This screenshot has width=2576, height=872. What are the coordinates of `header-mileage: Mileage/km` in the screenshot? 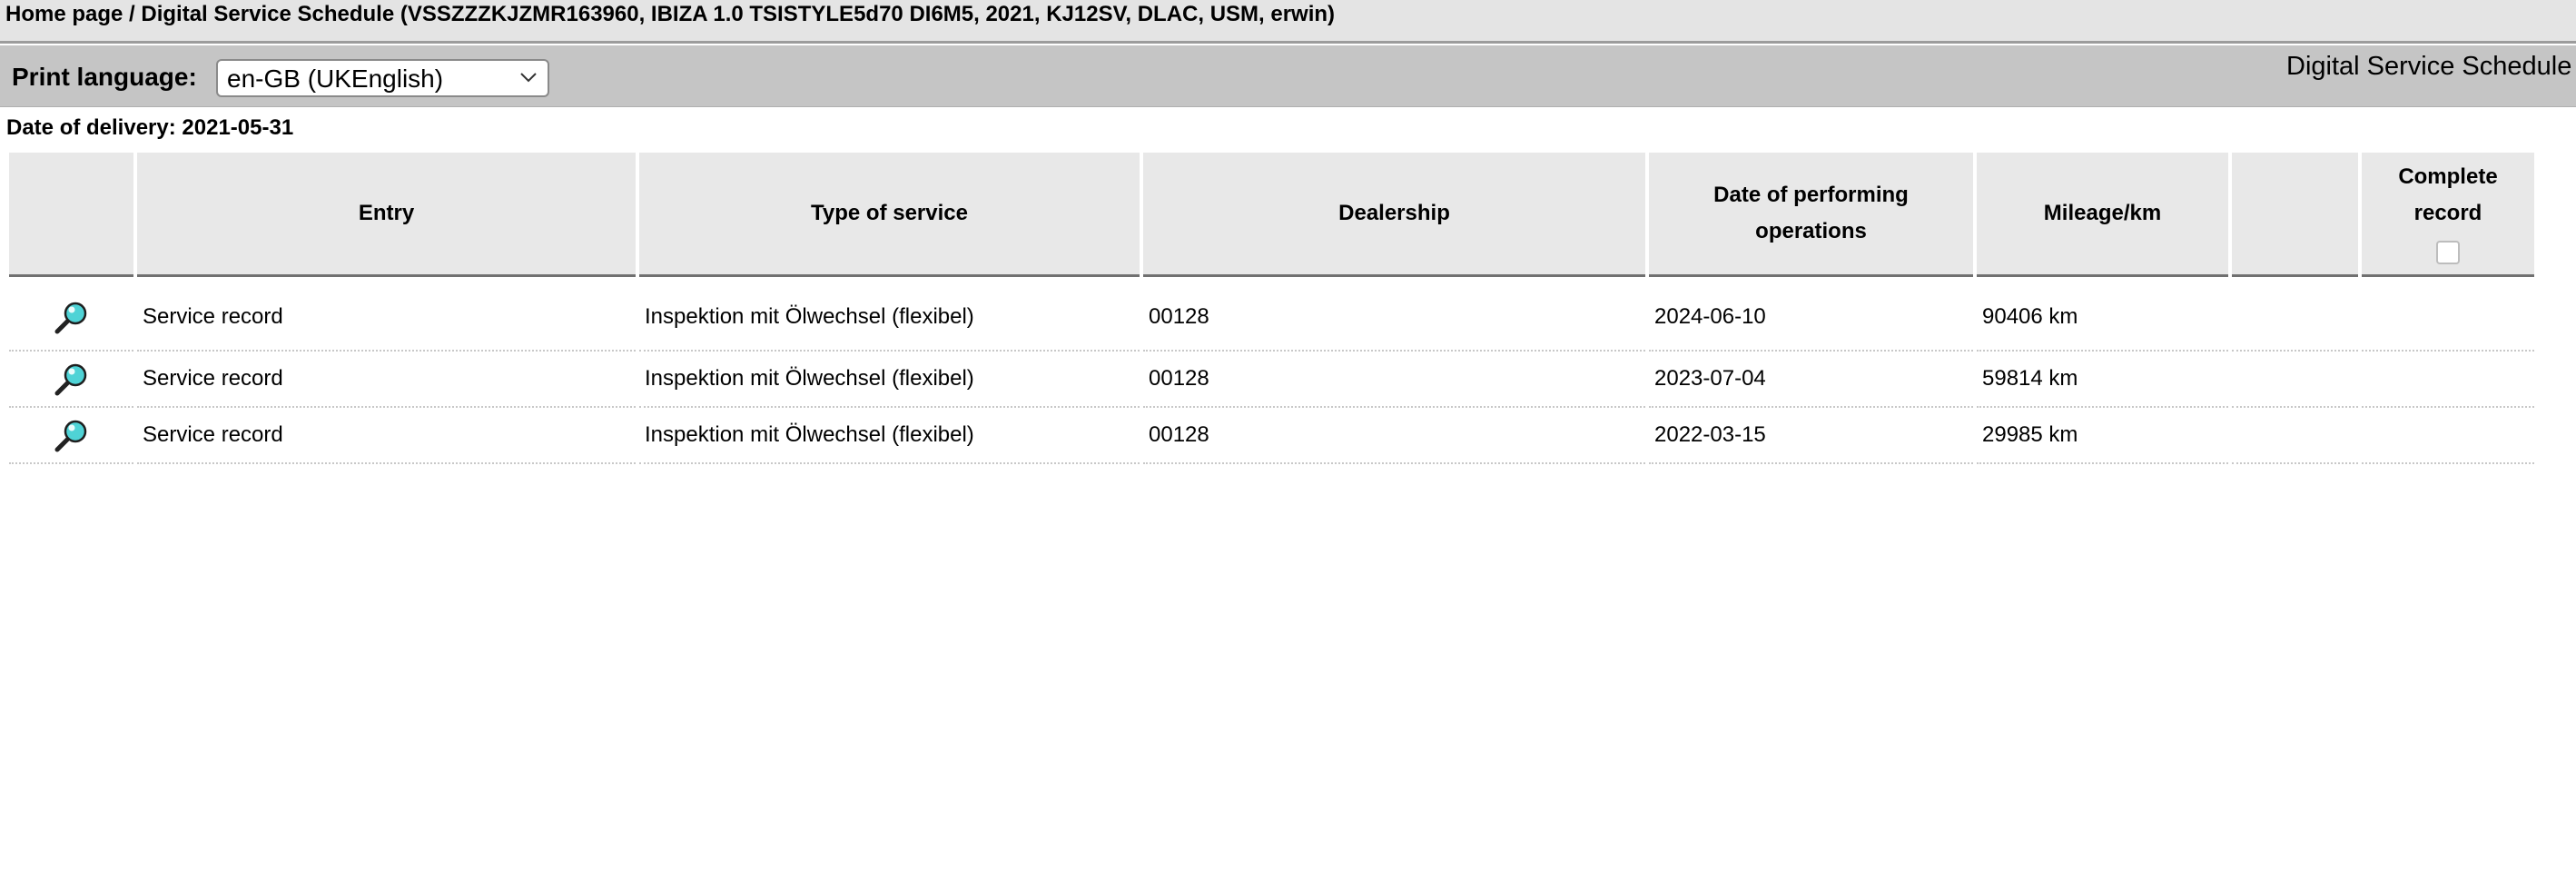 It's located at (2102, 215).